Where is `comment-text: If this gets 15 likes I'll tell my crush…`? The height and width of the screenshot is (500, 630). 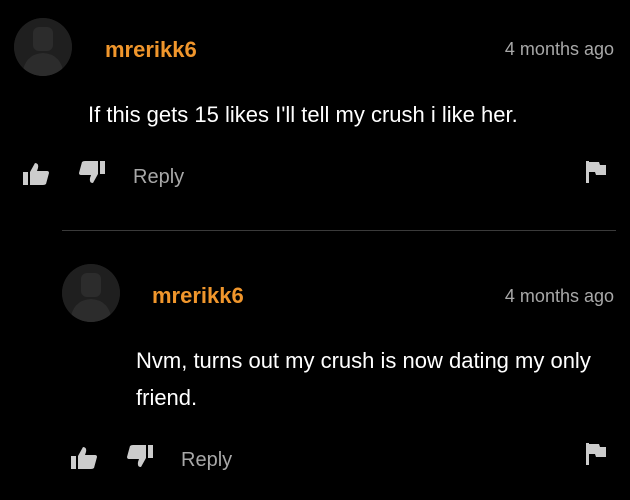
comment-text: If this gets 15 likes I'll tell my crush… is located at coordinates (303, 114).